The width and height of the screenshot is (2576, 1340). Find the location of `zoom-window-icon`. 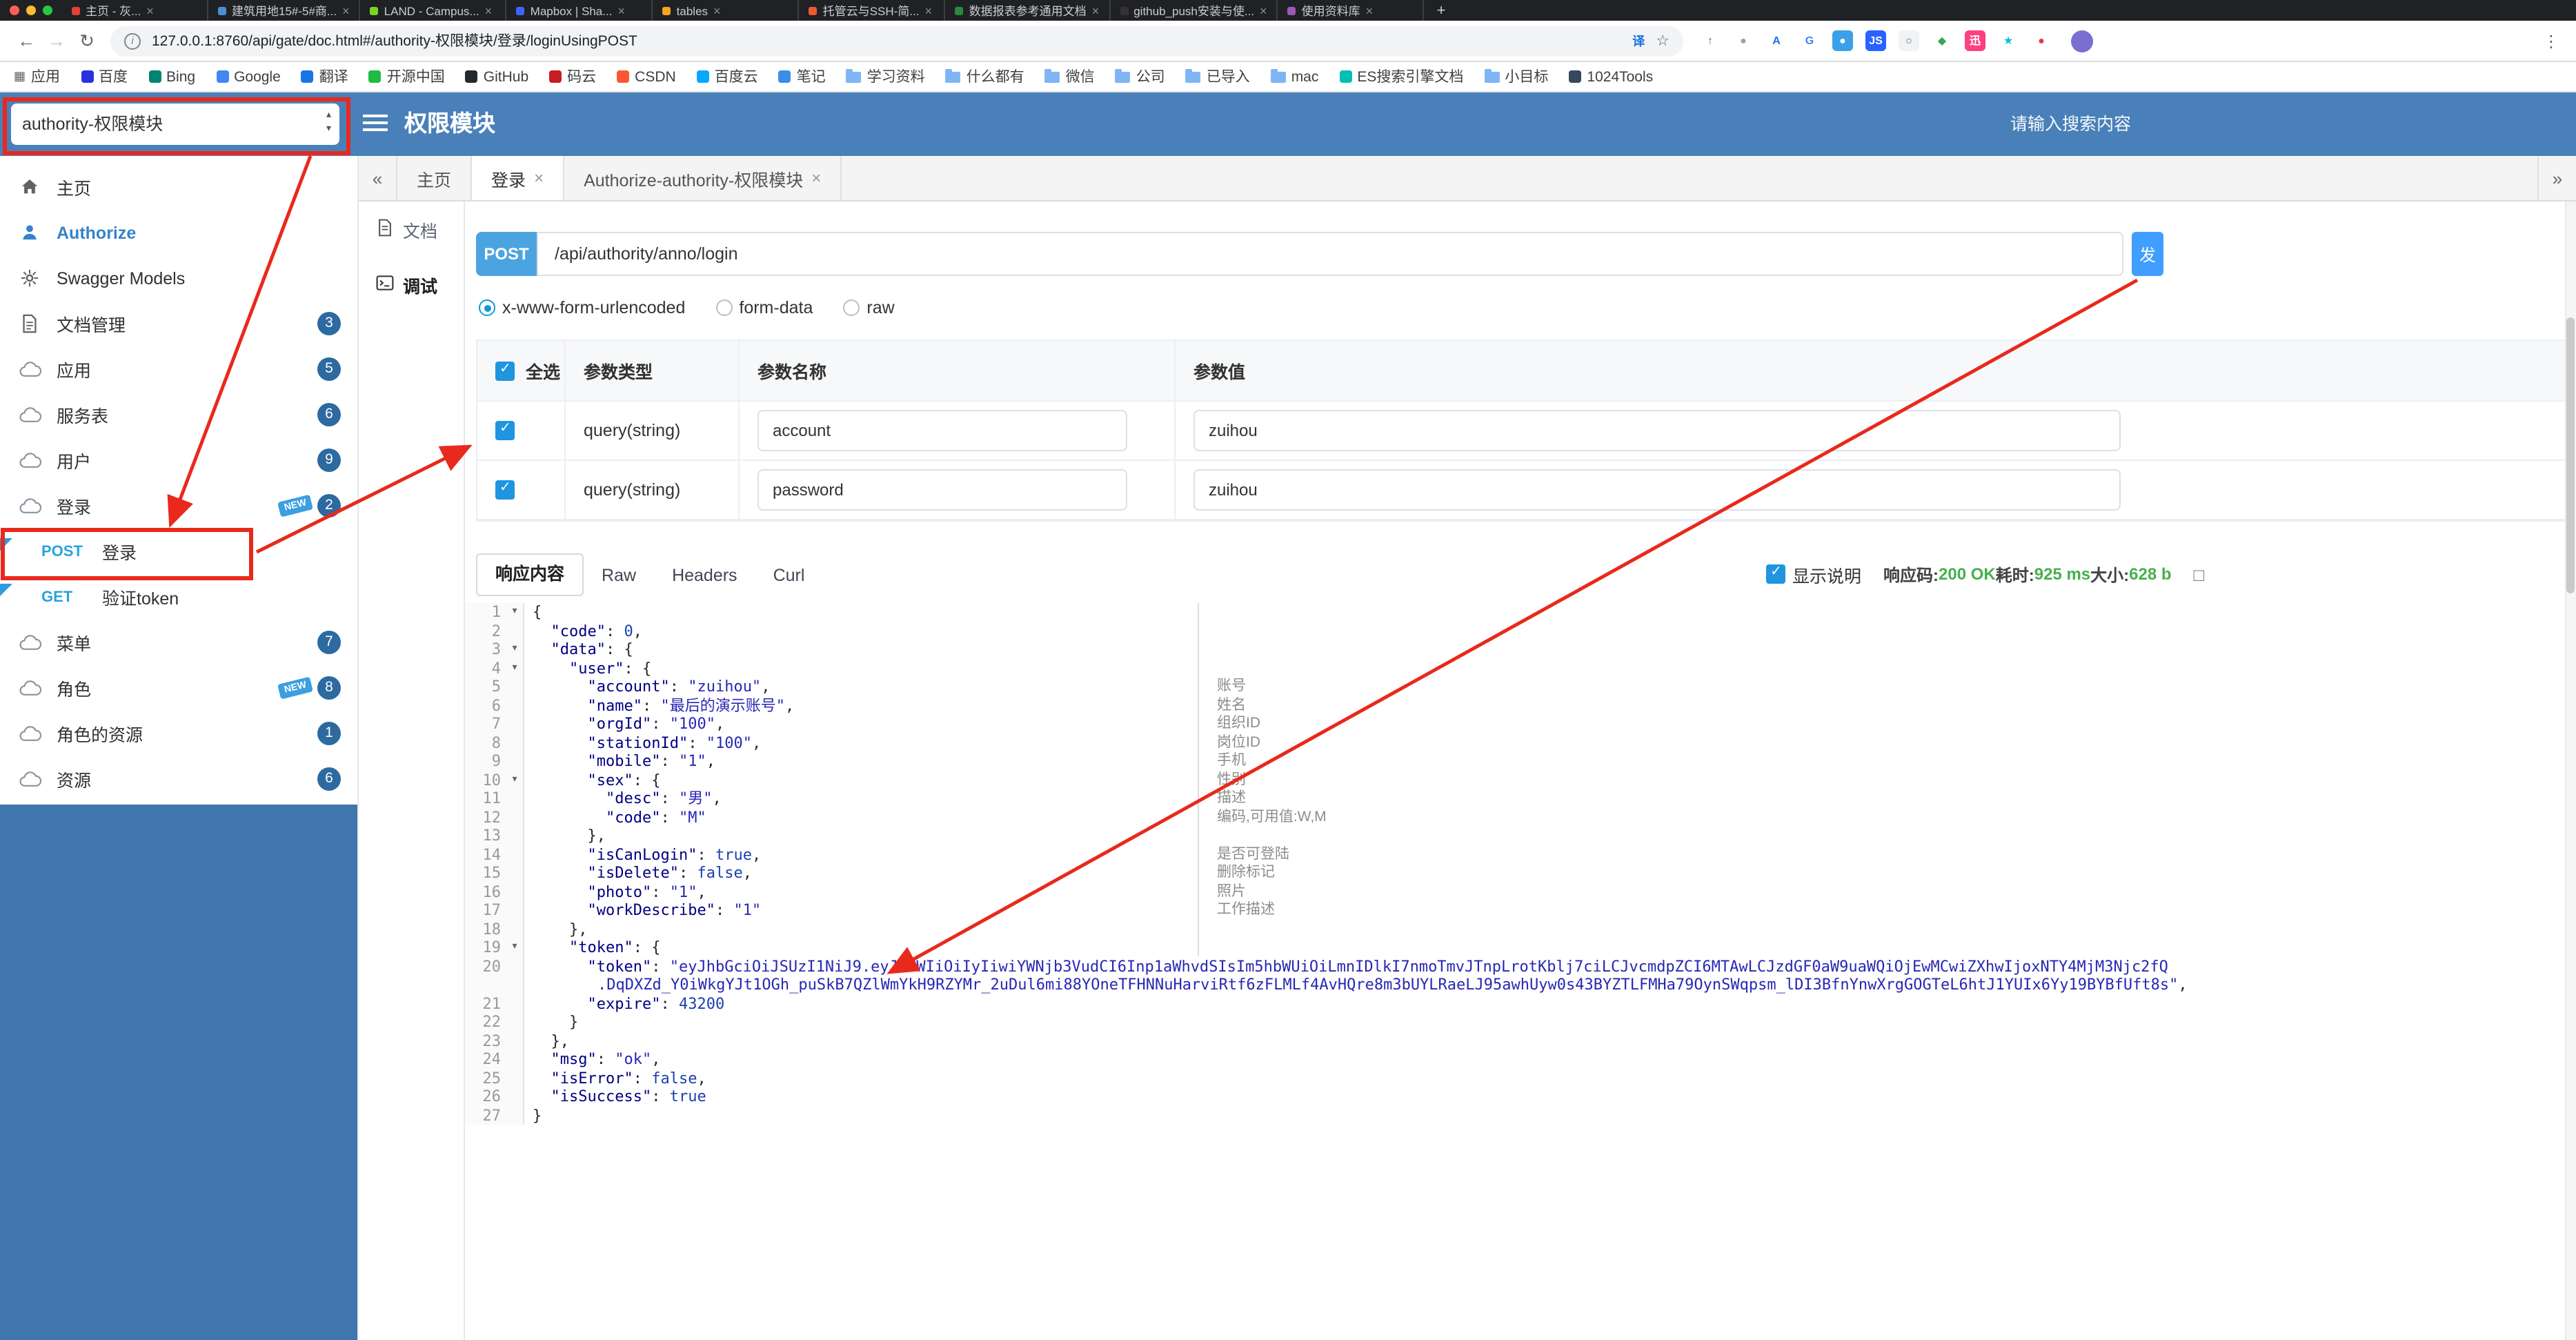

zoom-window-icon is located at coordinates (47, 10).